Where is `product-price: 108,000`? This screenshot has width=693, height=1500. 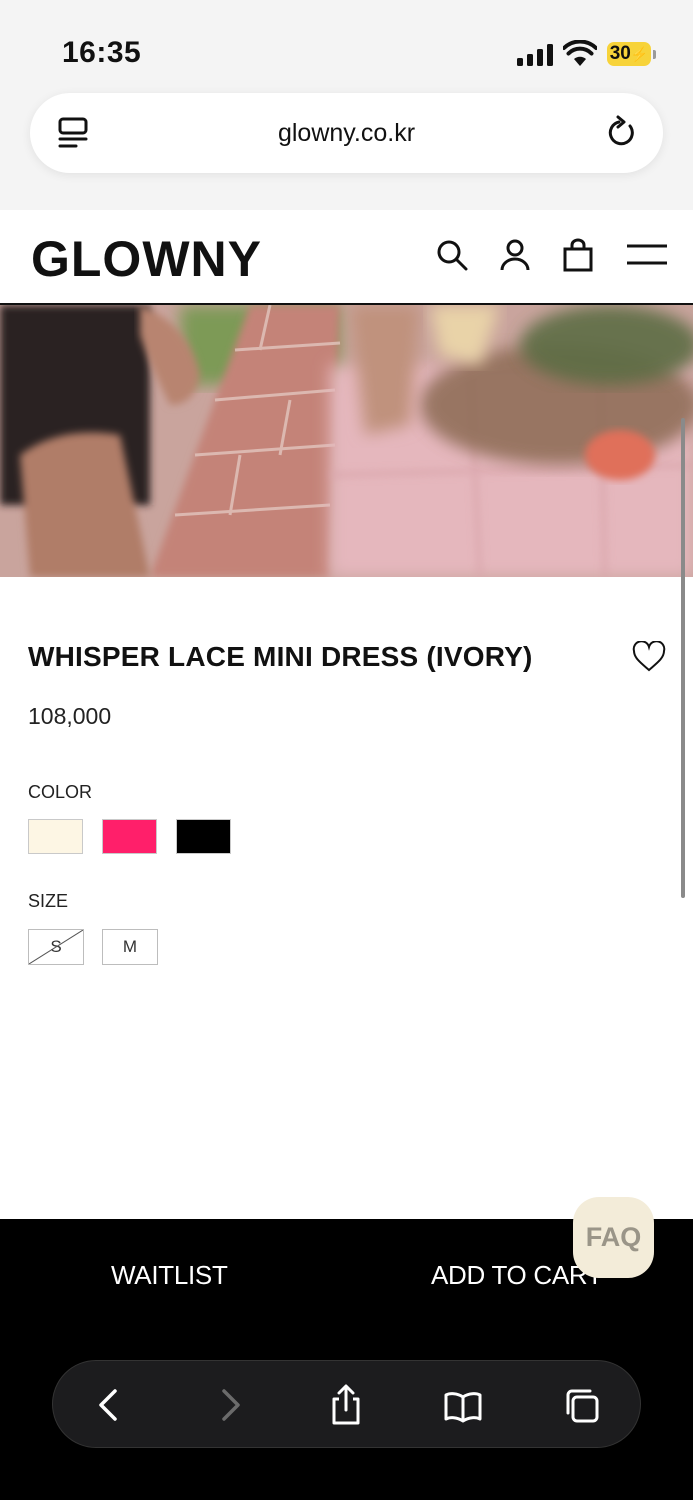
product-price: 108,000 is located at coordinates (70, 716).